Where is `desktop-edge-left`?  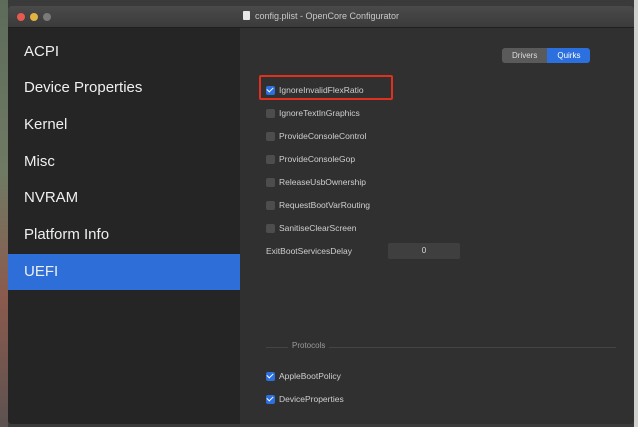 desktop-edge-left is located at coordinates (4, 213).